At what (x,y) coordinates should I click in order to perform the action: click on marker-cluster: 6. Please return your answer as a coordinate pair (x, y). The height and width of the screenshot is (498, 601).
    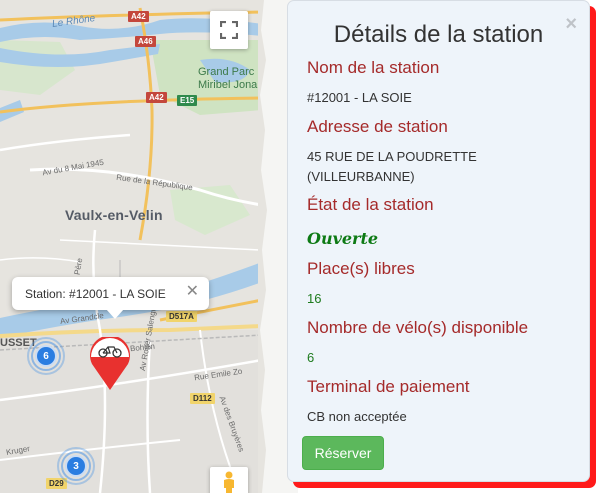
    Looking at the image, I should click on (46, 356).